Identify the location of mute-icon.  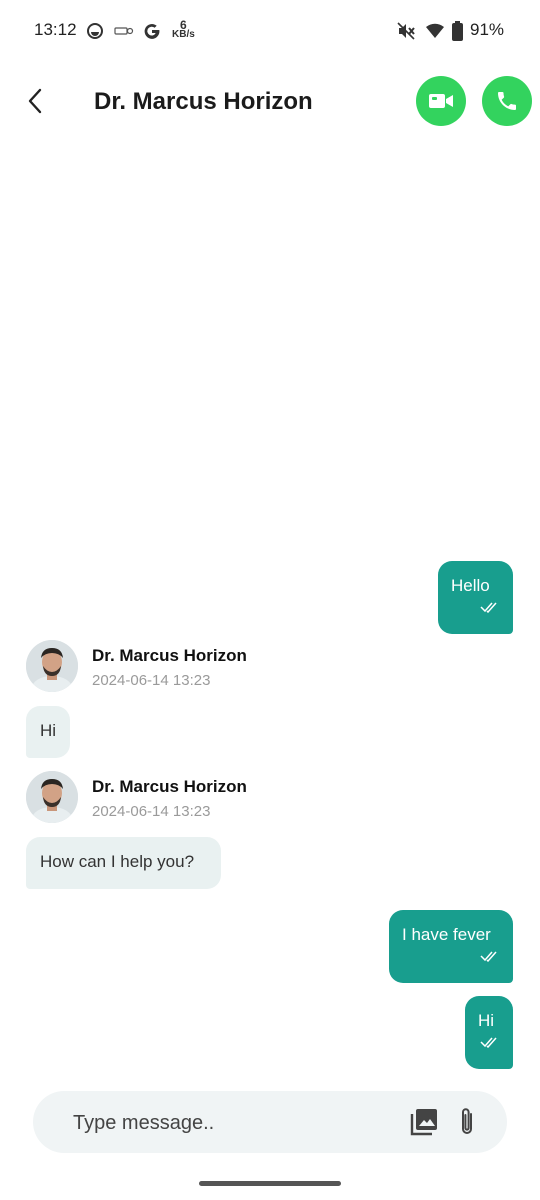
(406, 31).